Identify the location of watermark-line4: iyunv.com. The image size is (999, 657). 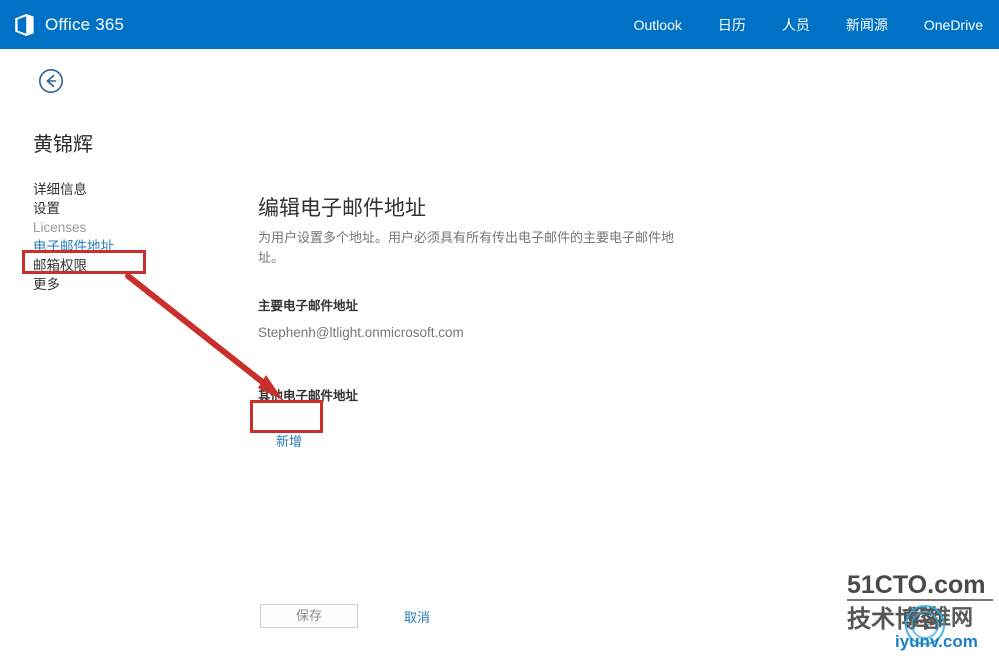
(936, 641).